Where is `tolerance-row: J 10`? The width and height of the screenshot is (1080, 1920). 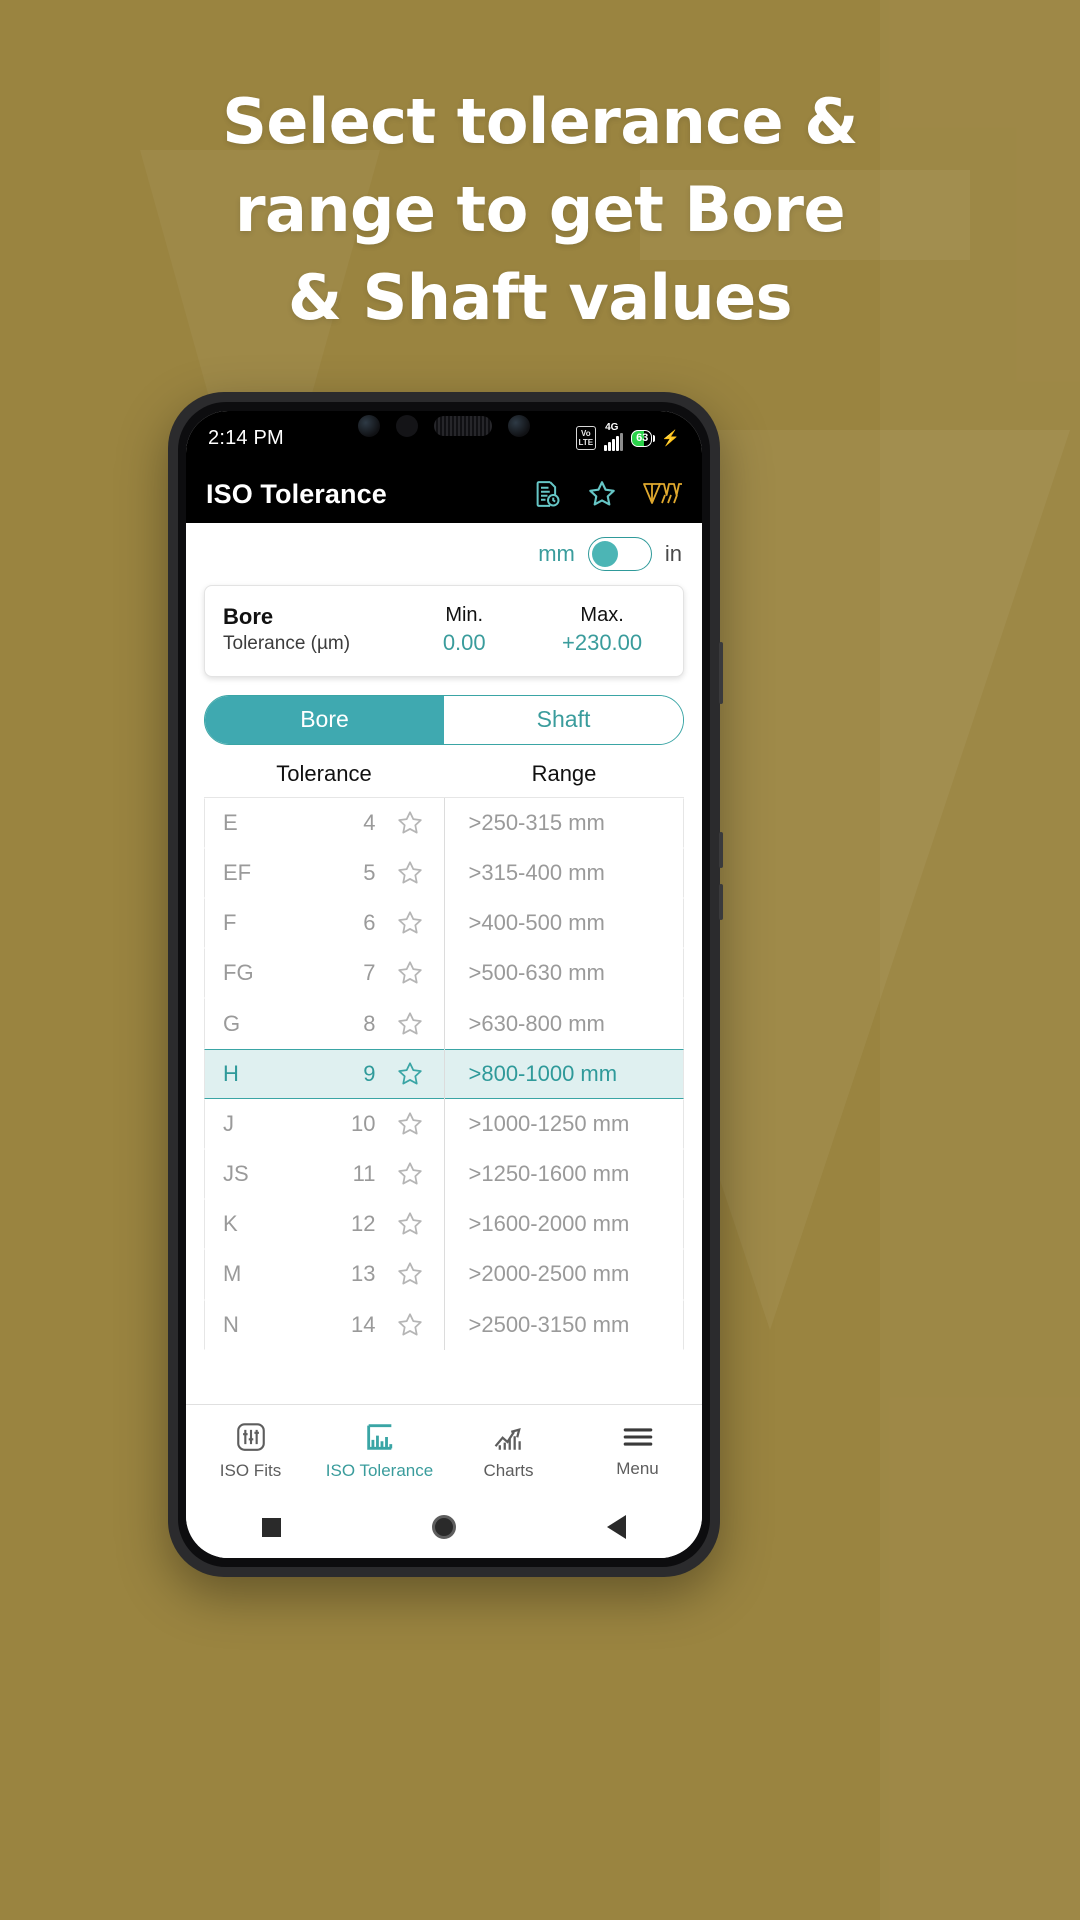 tolerance-row: J 10 is located at coordinates (324, 1123).